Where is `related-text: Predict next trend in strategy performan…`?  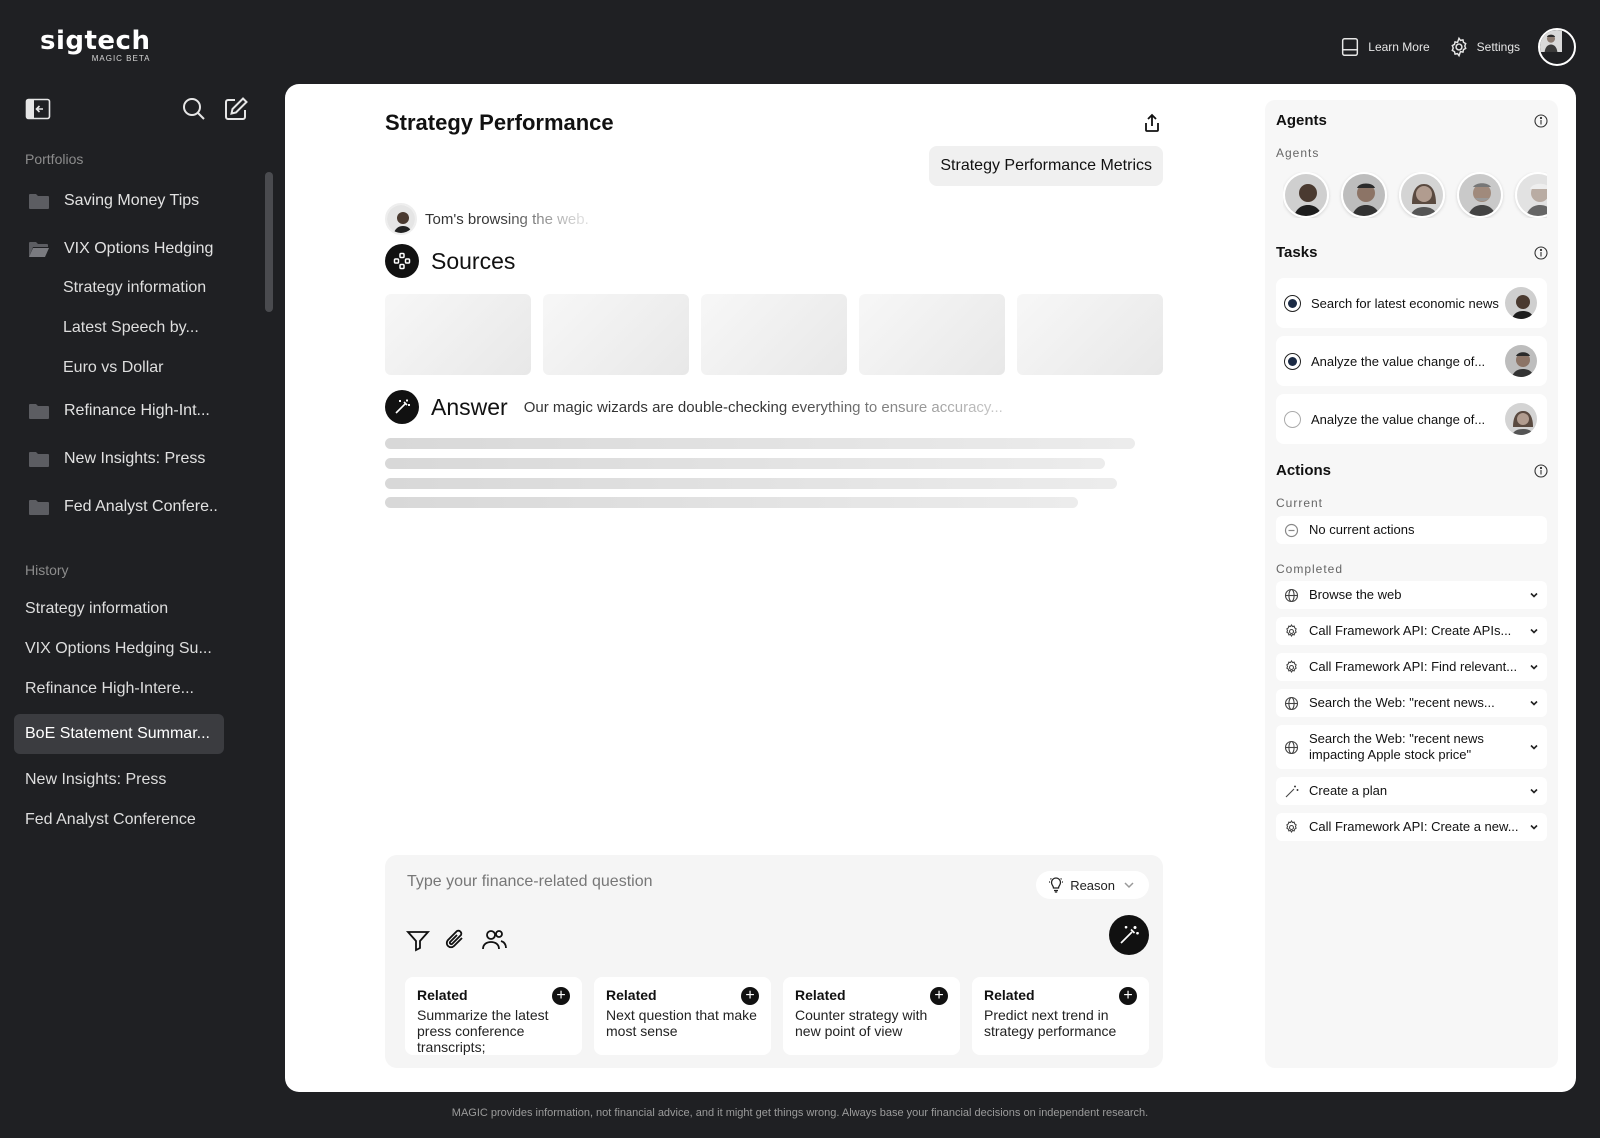 related-text: Predict next trend in strategy performan… is located at coordinates (1050, 1023).